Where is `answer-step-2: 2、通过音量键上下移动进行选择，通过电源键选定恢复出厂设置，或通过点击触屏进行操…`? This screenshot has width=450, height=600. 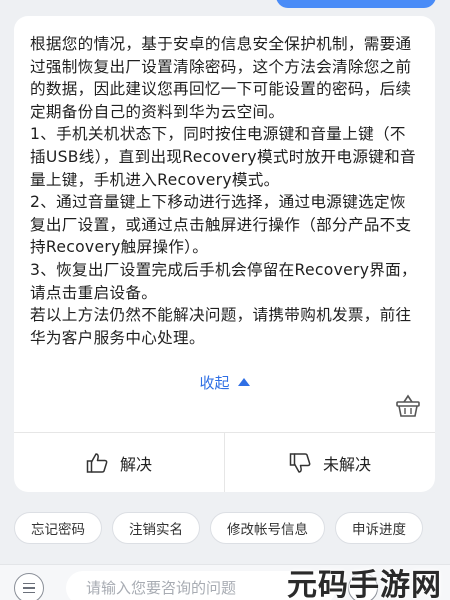
answer-step-2: 2、通过音量键上下移动进行选择，通过电源键选定恢复出厂设置，或通过点击触屏进行操… is located at coordinates (221, 225).